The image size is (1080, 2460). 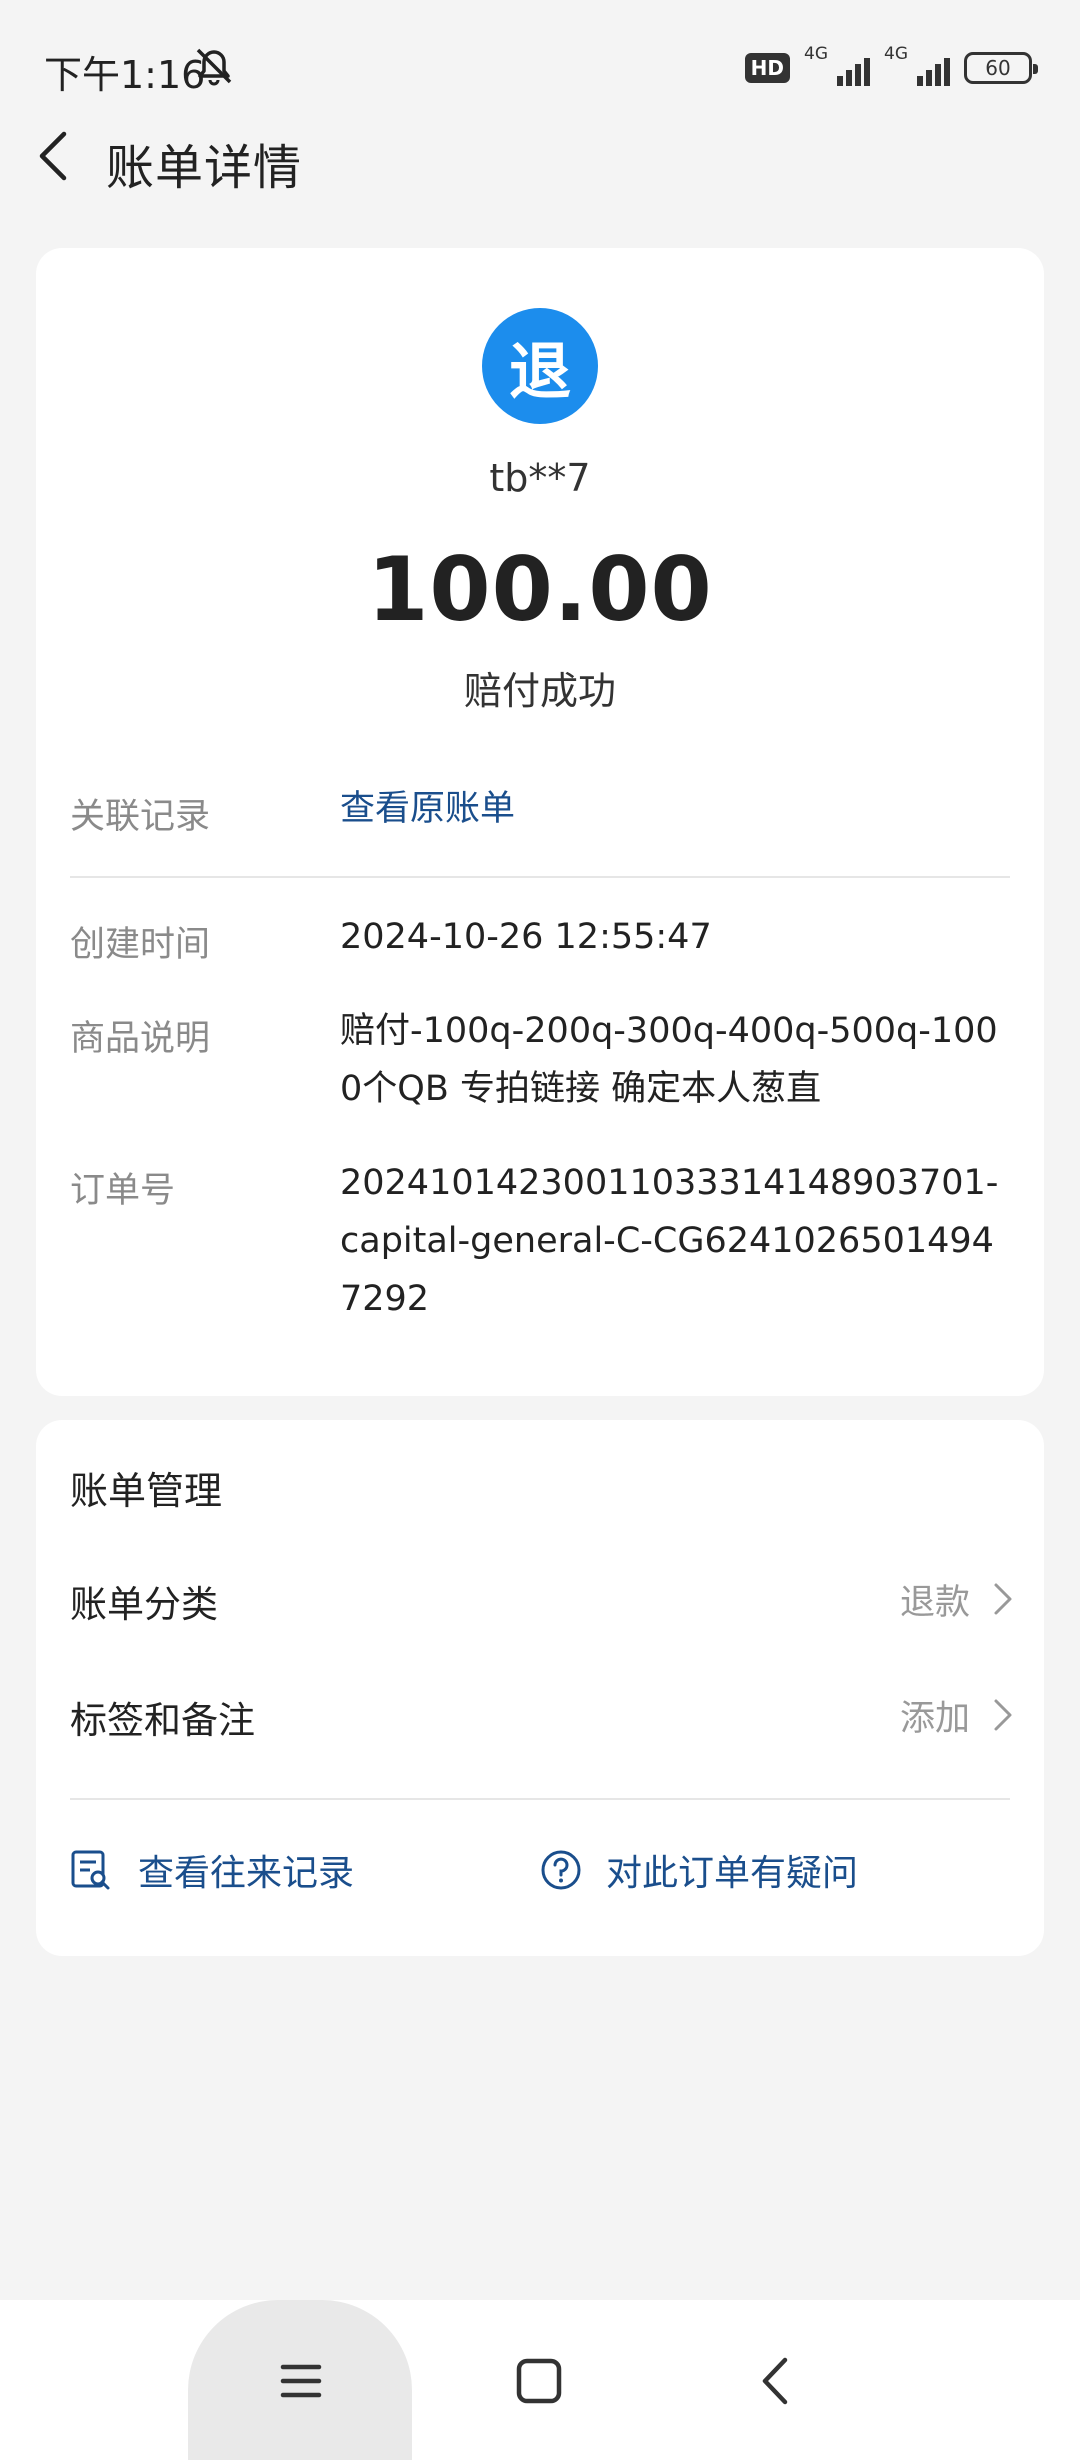 I want to click on view-history-label: 查看往来记录, so click(x=246, y=1873).